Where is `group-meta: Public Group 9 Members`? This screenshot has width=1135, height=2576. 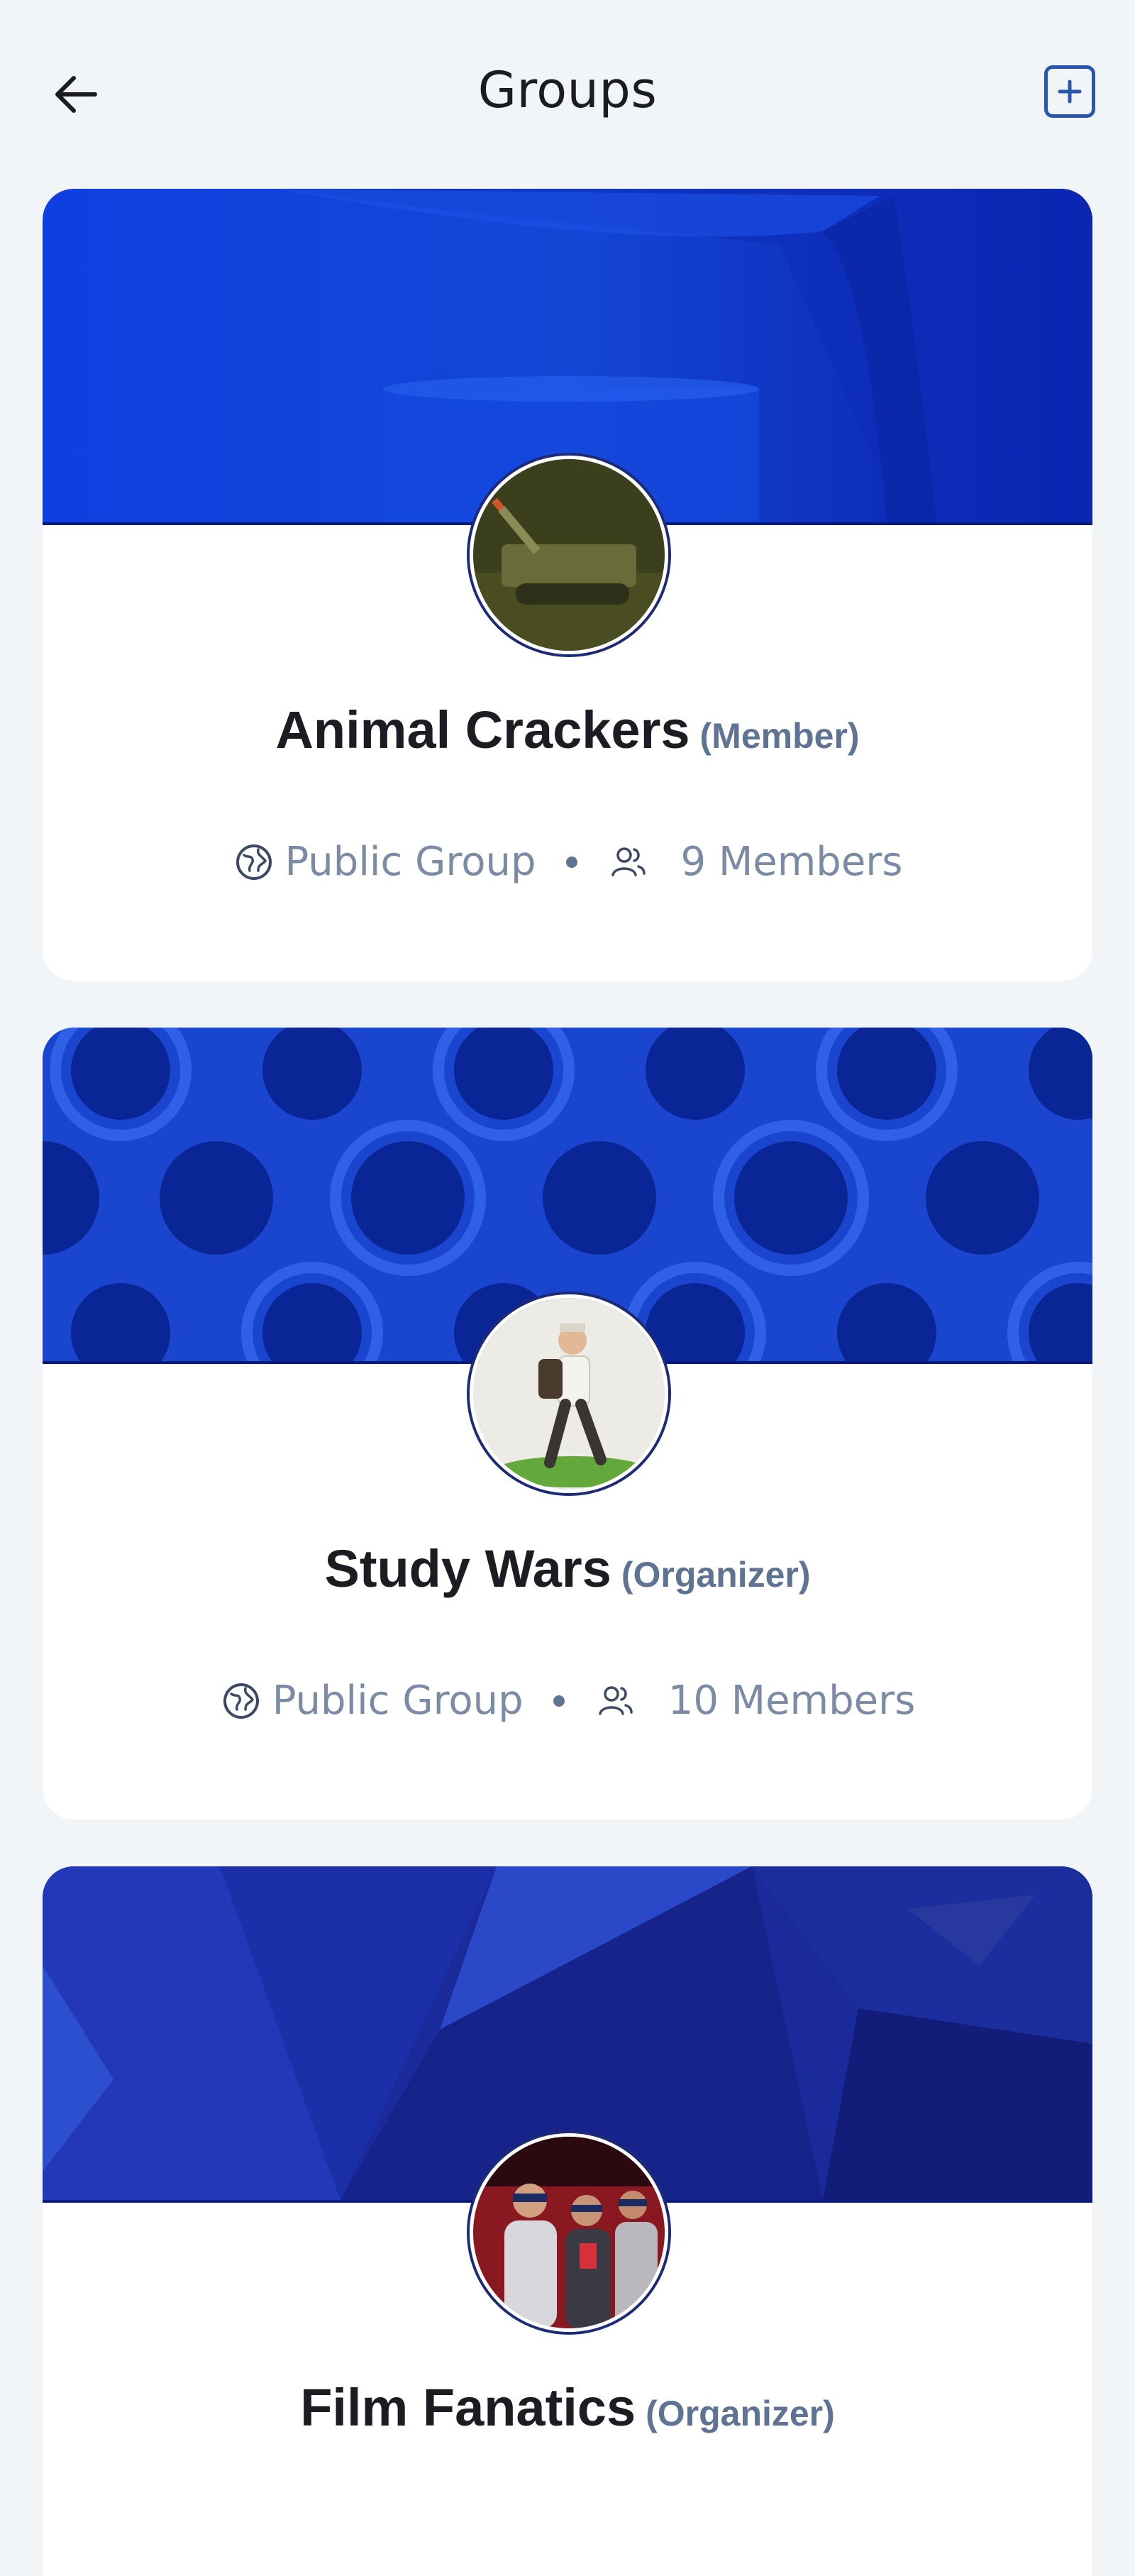
group-meta: Public Group 9 Members is located at coordinates (567, 862).